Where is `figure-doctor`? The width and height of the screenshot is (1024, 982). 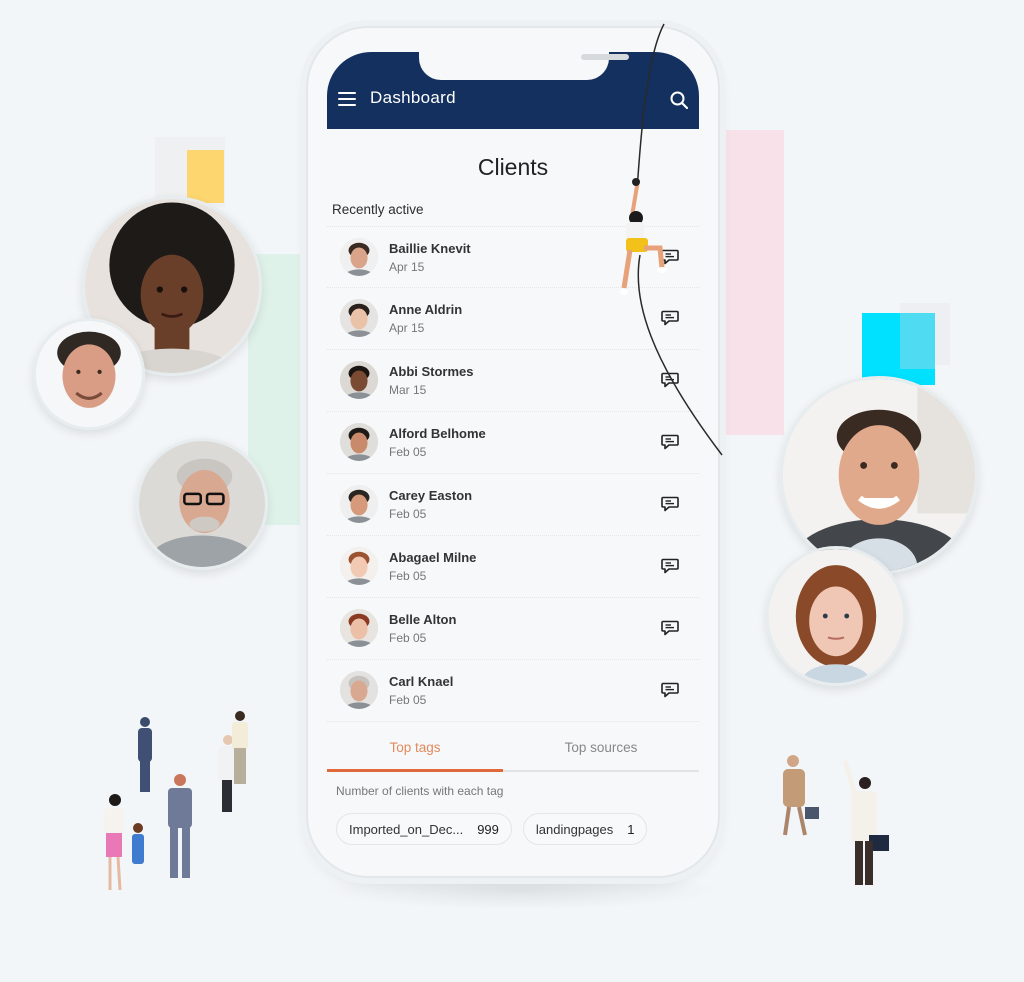
figure-doctor is located at coordinates (227, 773).